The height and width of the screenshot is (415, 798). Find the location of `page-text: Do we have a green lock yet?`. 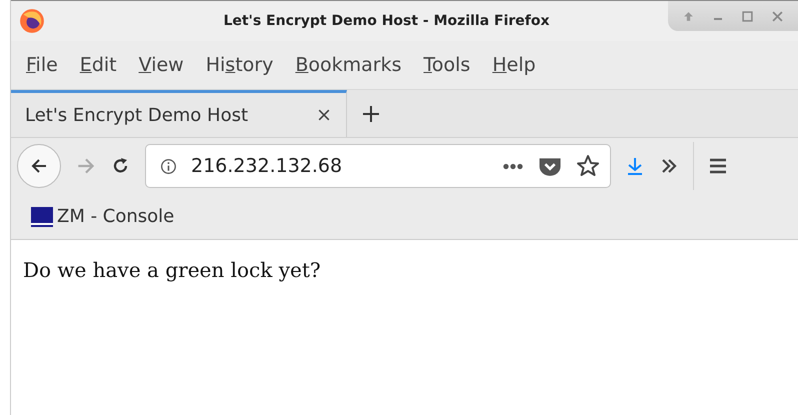

page-text: Do we have a green lock yet? is located at coordinates (172, 270).